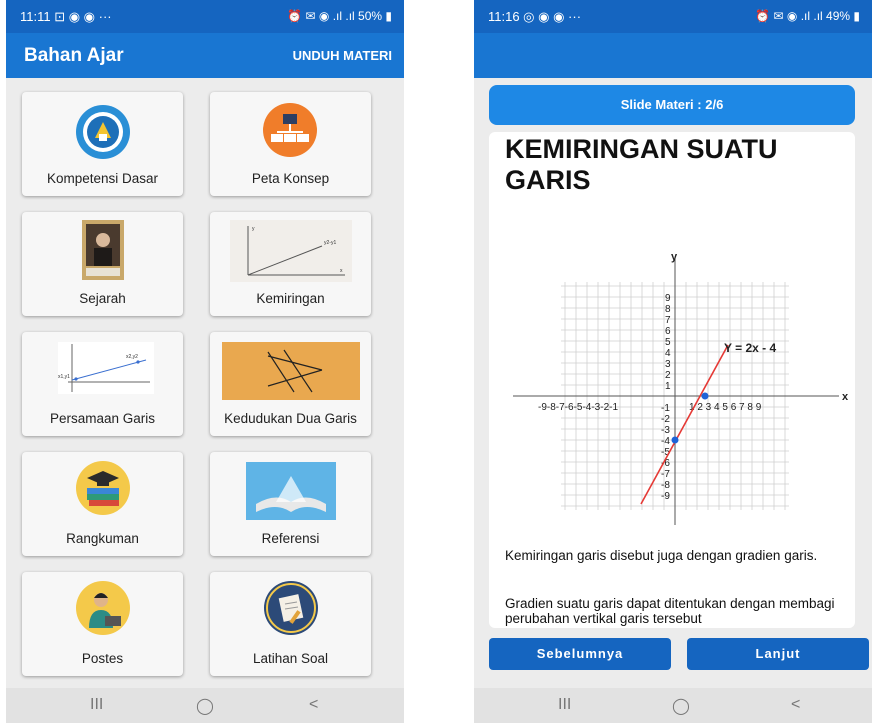 This screenshot has height=723, width=872. Describe the element at coordinates (102, 178) in the screenshot. I see `menu-card-label: Kompetensi Dasar` at that location.